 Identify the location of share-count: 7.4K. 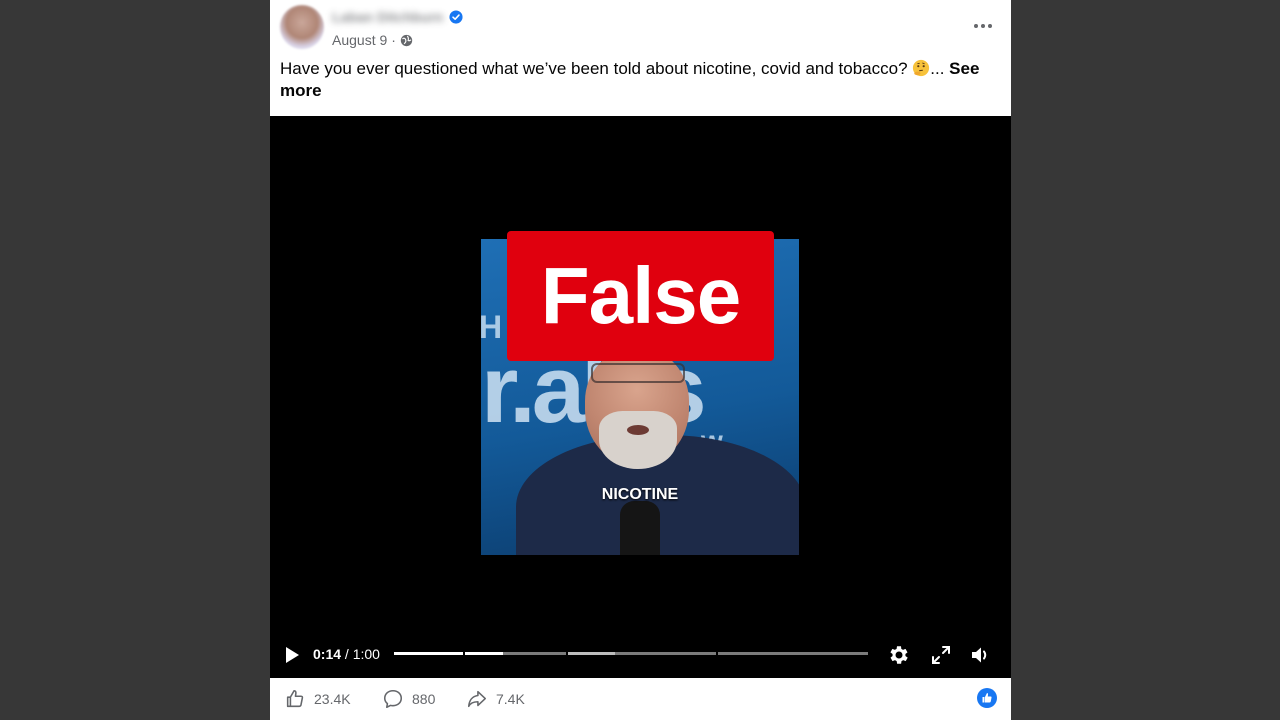
(510, 699).